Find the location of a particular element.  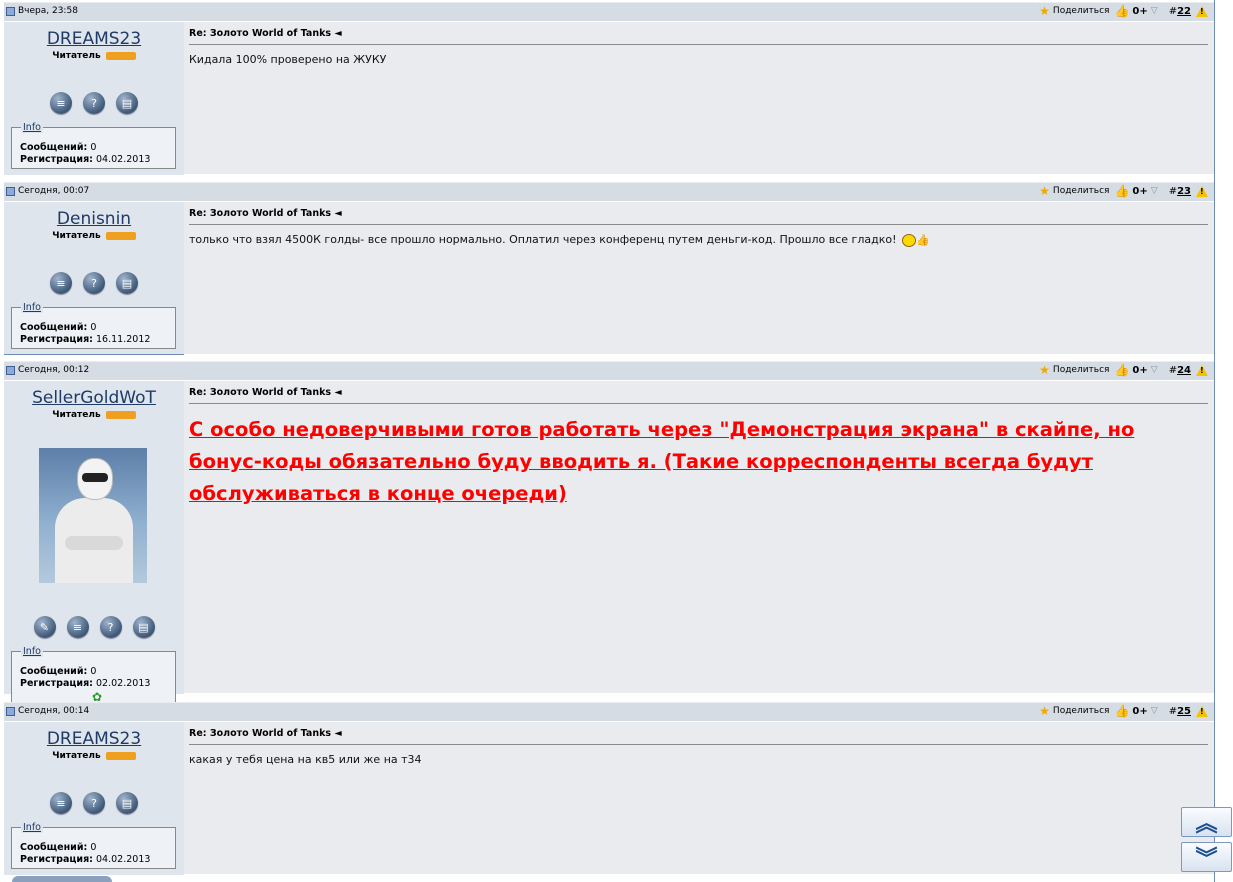

post-tools: ★ Поделиться 👍 0+ ▽ #24 is located at coordinates (1123, 370).